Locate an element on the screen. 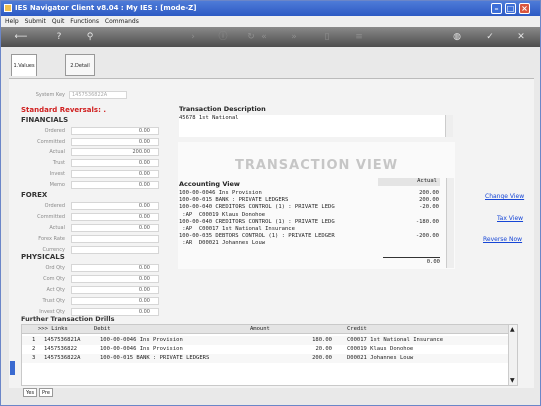 The width and height of the screenshot is (541, 406). act-qty-label: Act Qty is located at coordinates (56, 290).